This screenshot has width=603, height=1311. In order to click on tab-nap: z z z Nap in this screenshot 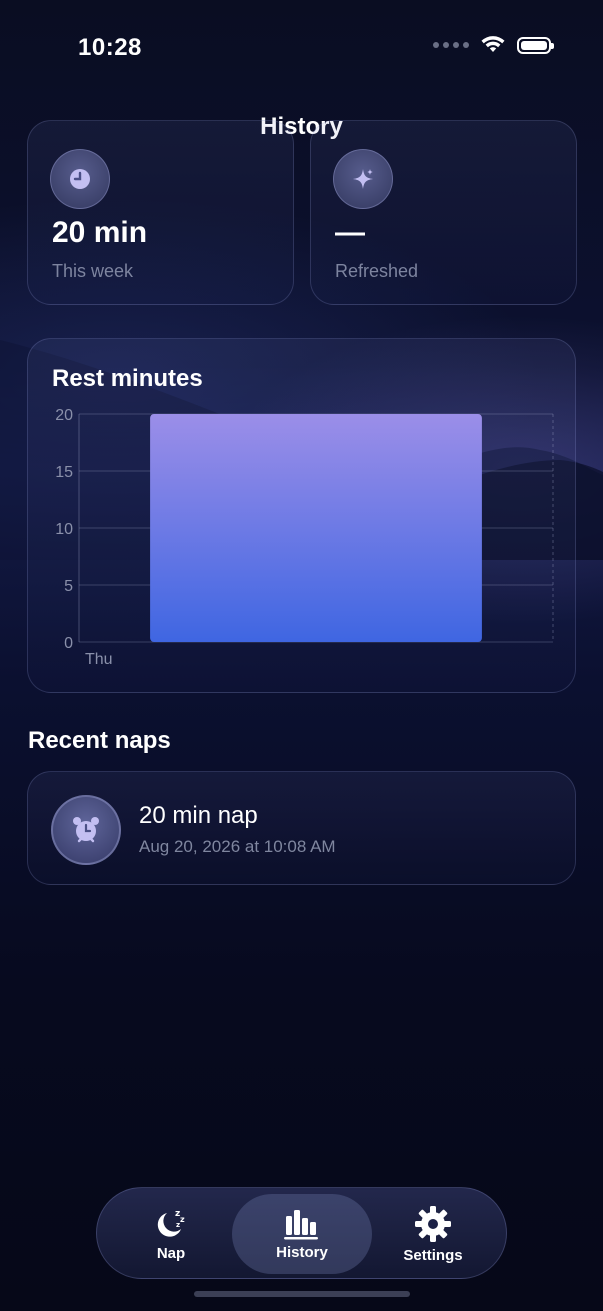, I will do `click(171, 1234)`.